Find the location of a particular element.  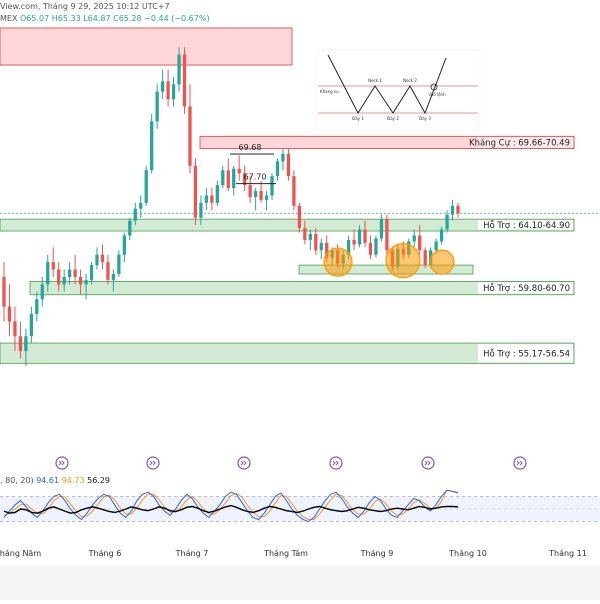

x-axis-label-2: Tháng 6 is located at coordinates (105, 553).